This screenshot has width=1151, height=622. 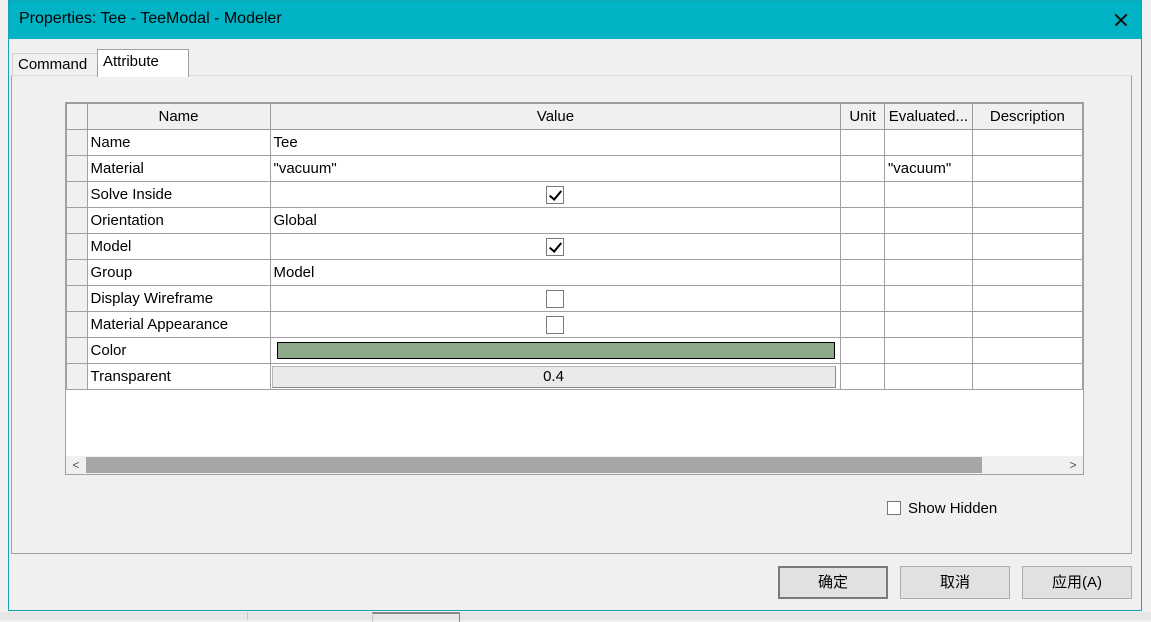 I want to click on property-name: Display Wireframe, so click(x=178, y=298).